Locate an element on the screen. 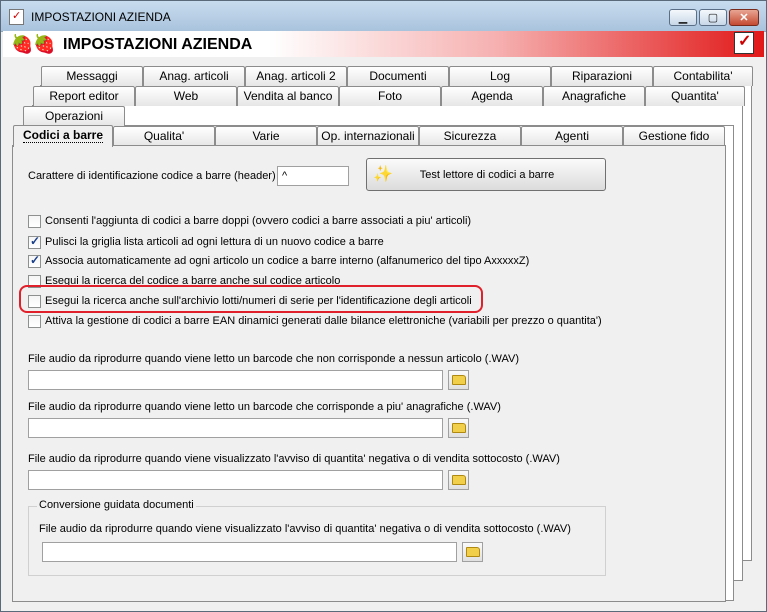 The height and width of the screenshot is (612, 767). close-button: ✕ is located at coordinates (744, 17).